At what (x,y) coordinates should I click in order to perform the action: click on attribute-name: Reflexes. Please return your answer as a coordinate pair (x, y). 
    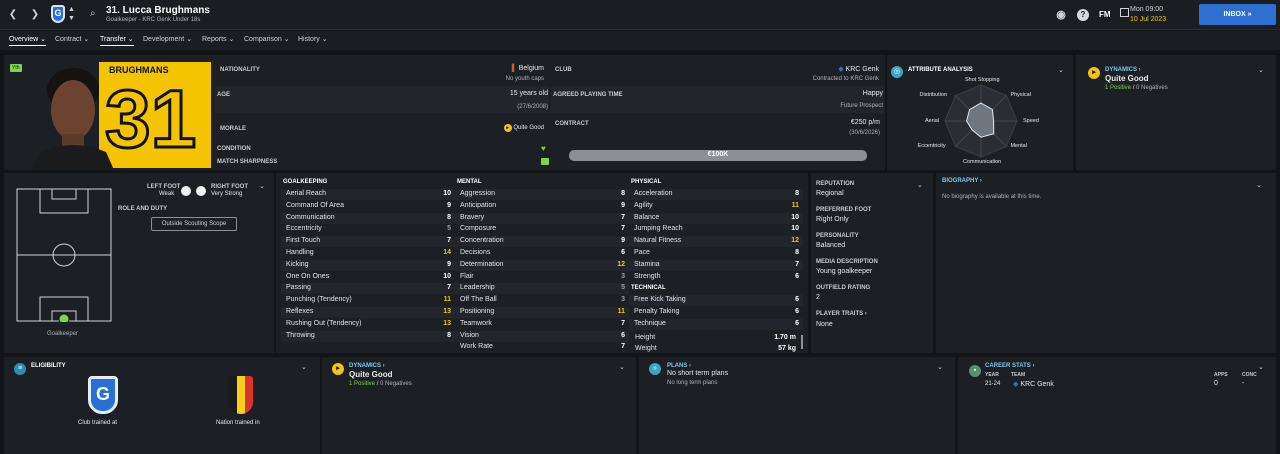
    Looking at the image, I should click on (300, 311).